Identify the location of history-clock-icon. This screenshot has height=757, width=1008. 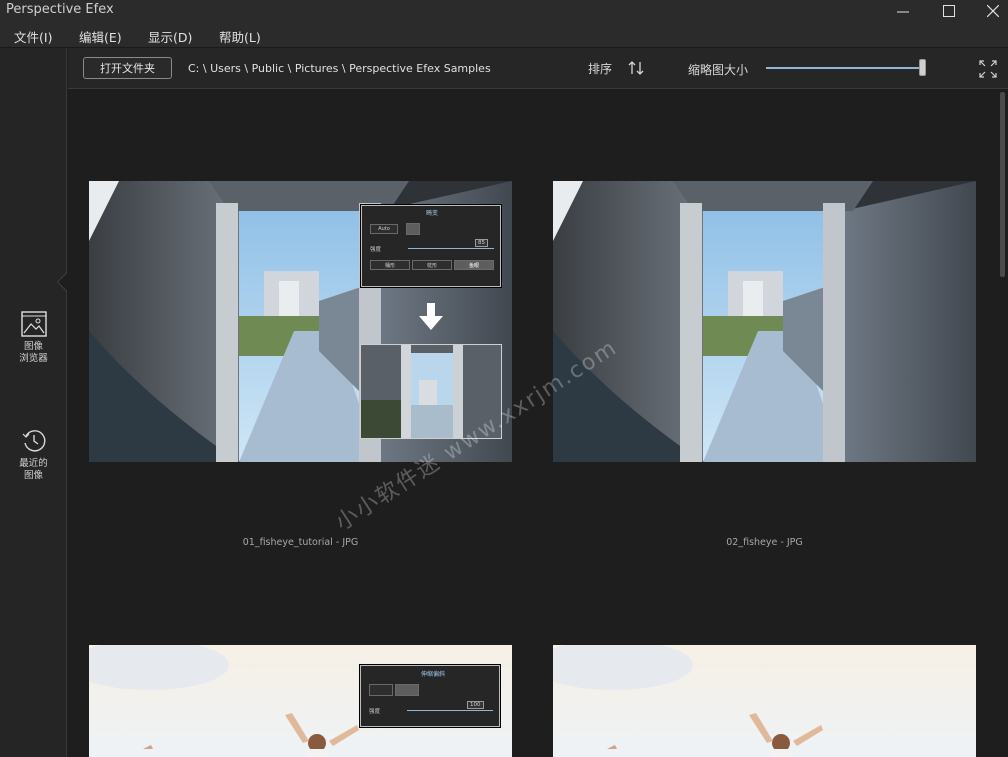
(33, 441).